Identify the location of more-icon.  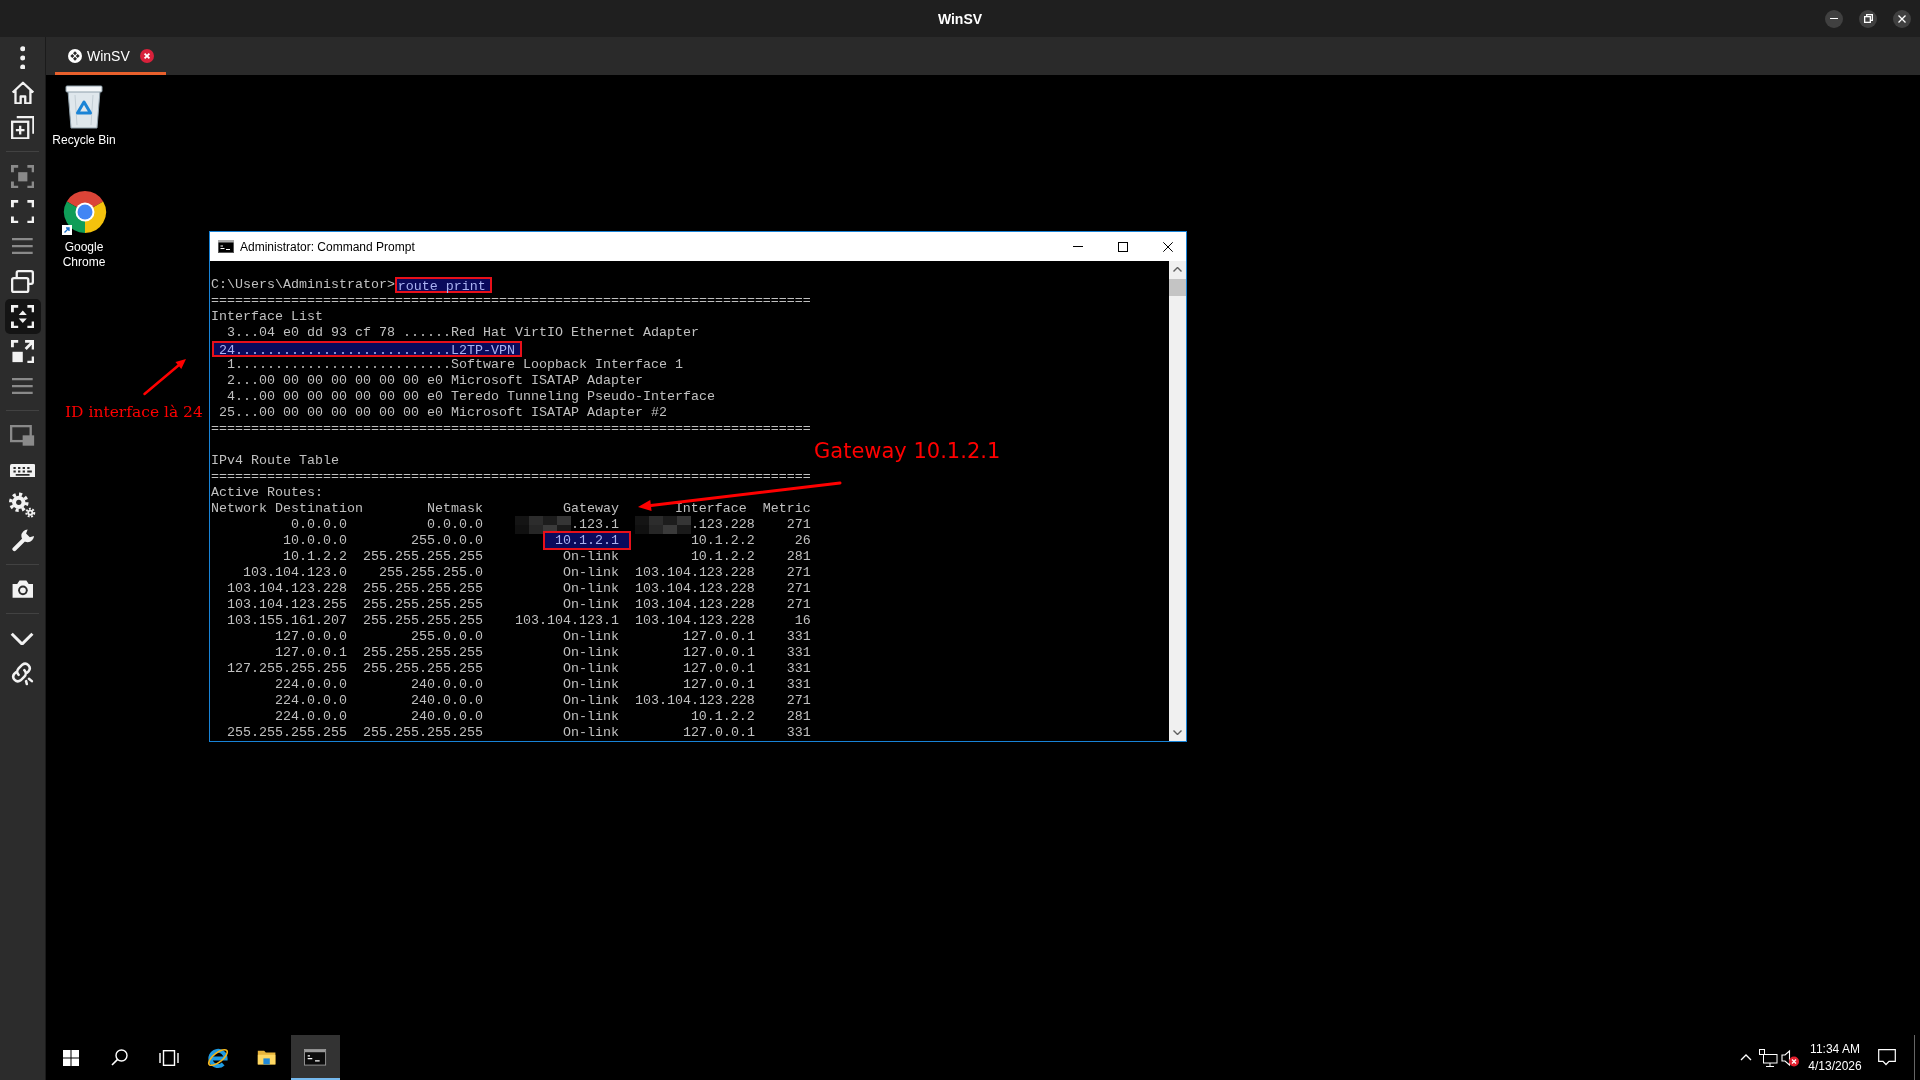
(22, 57).